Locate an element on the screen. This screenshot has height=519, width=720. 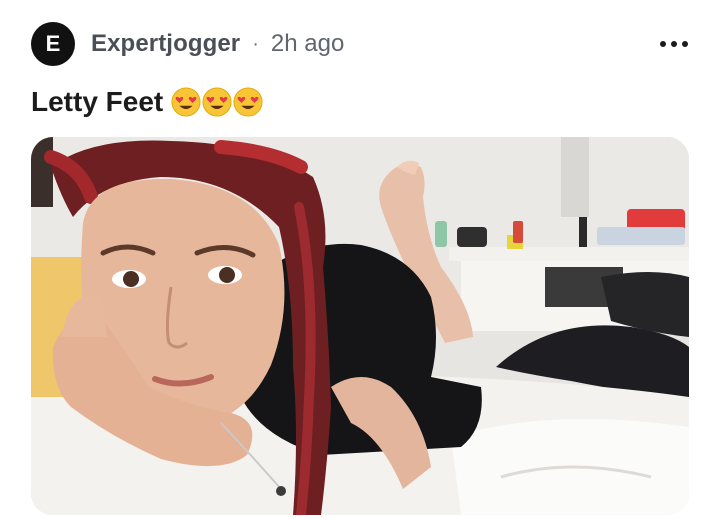
post-title: Letty Feet is located at coordinates (147, 102).